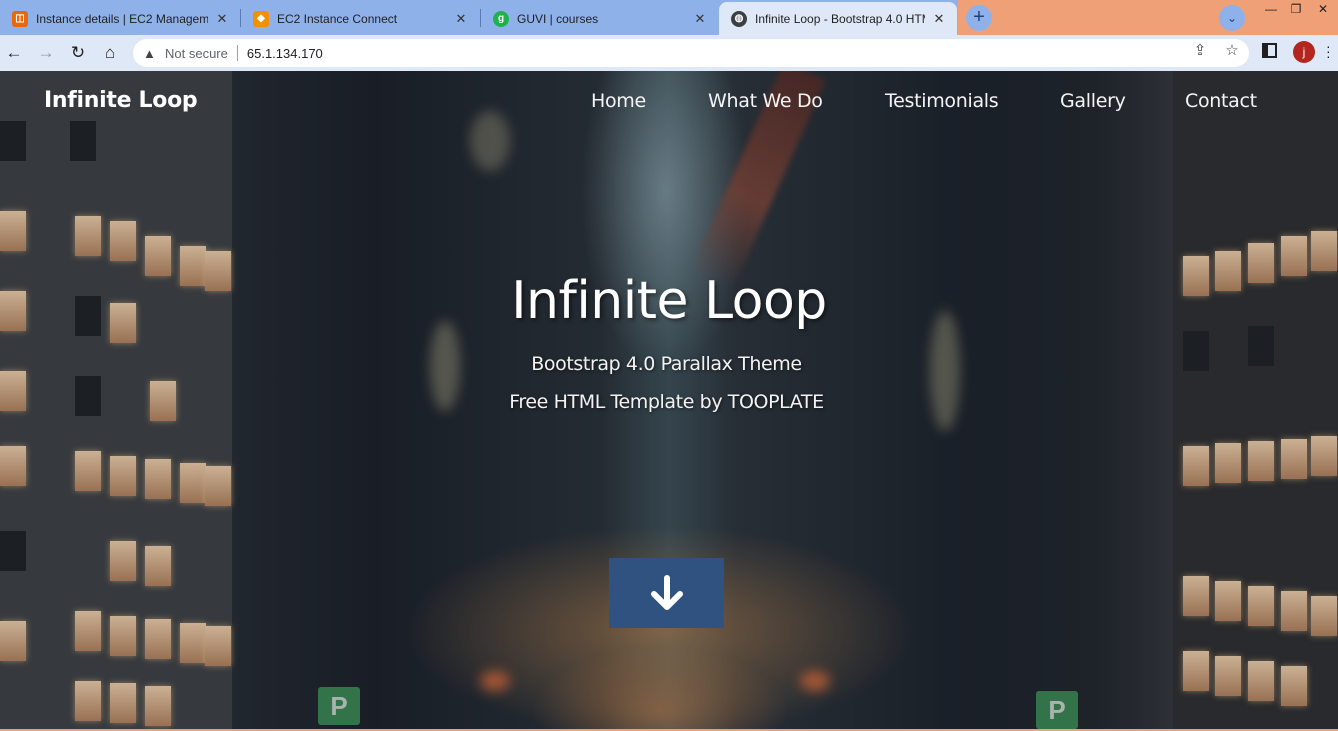 The image size is (1338, 731). Describe the element at coordinates (618, 101) in the screenshot. I see `nav-home: Home` at that location.